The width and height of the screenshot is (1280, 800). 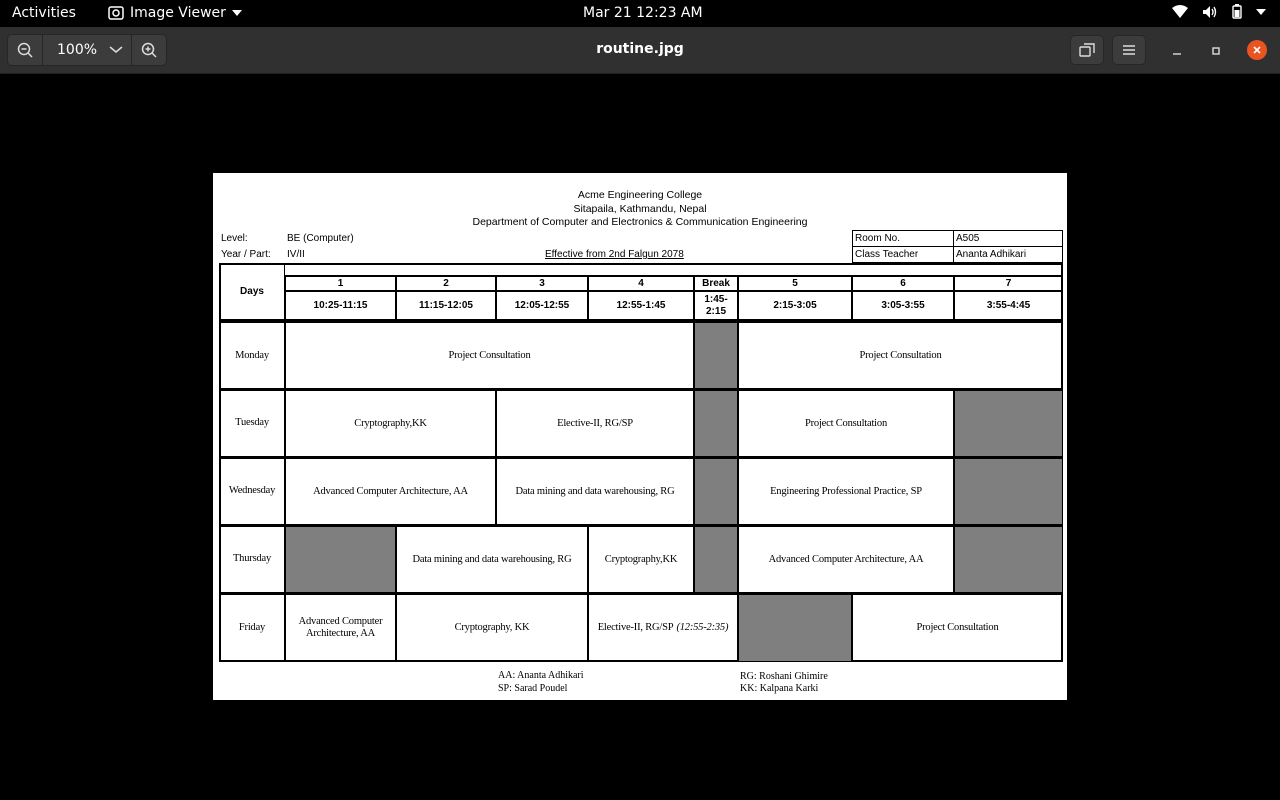 I want to click on year-part-label: Year / Part:, so click(x=246, y=254).